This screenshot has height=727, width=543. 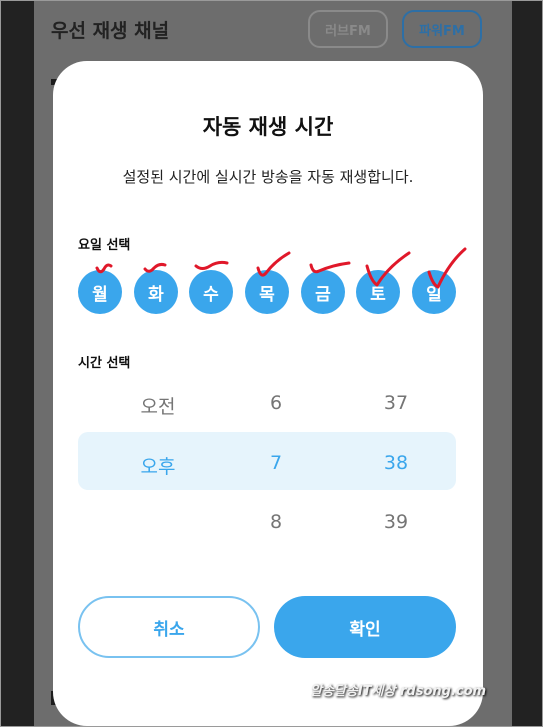 I want to click on hour-option: 6, so click(x=276, y=403).